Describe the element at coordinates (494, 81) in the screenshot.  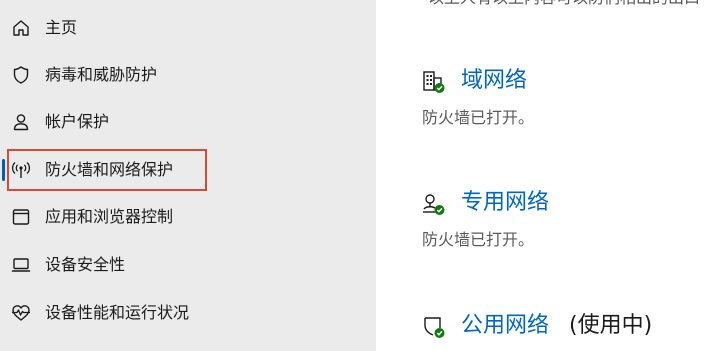
I see `domain-network-link: 域网络` at that location.